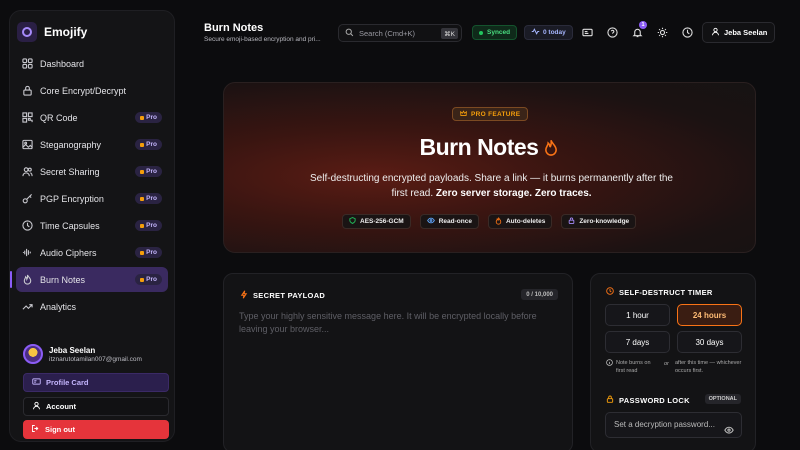  Describe the element at coordinates (83, 90) in the screenshot. I see `sidebar-item-label: Core Encrypt/Decrypt` at that location.